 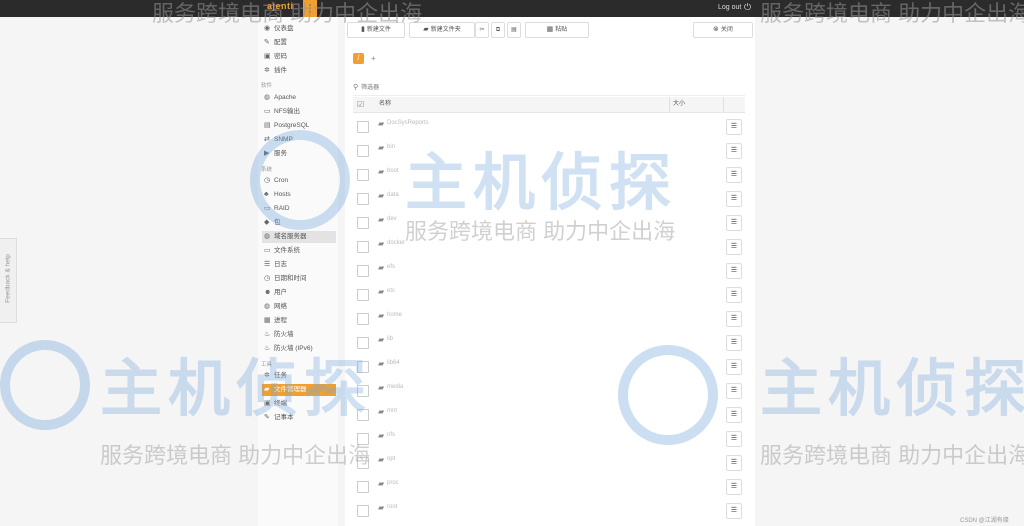 What do you see at coordinates (498, 30) in the screenshot?
I see `copy-button: ⧉` at bounding box center [498, 30].